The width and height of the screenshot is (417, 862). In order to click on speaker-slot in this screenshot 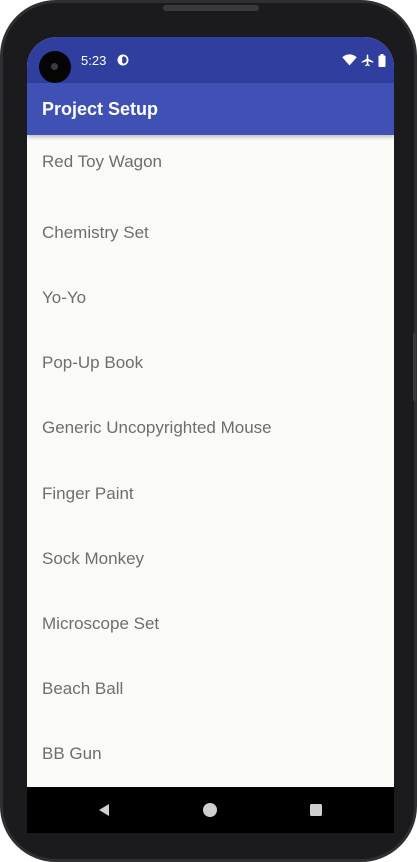, I will do `click(211, 8)`.